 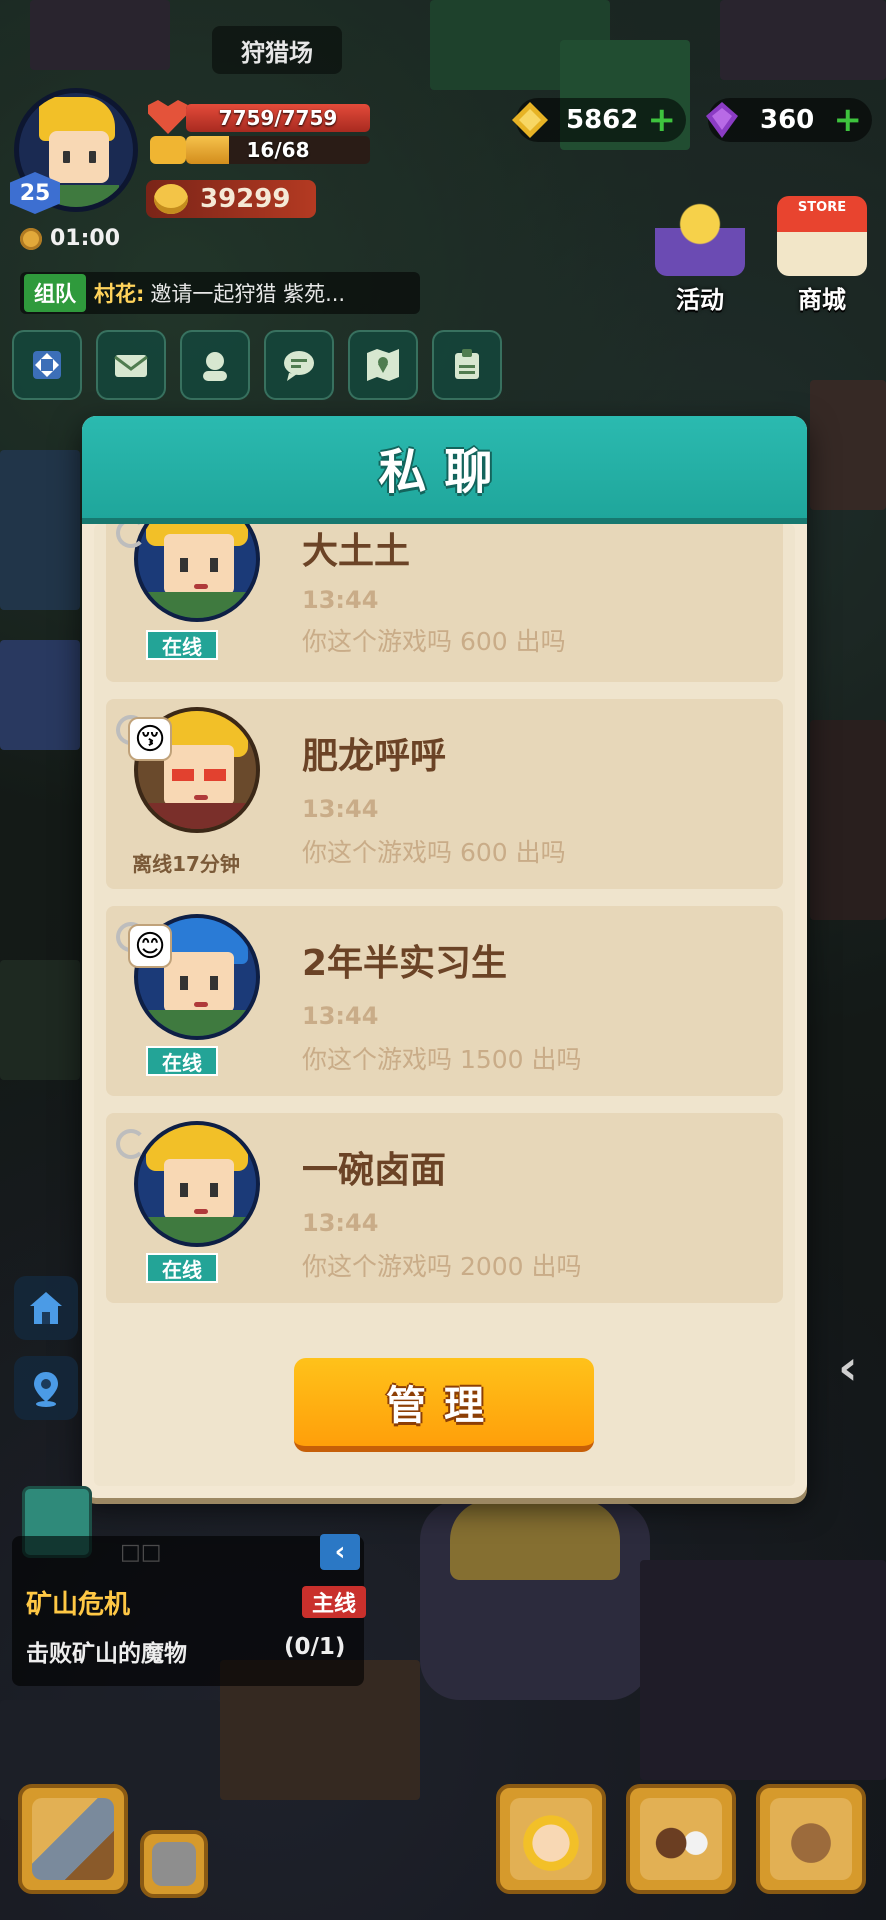 What do you see at coordinates (383, 365) in the screenshot?
I see `map-icon` at bounding box center [383, 365].